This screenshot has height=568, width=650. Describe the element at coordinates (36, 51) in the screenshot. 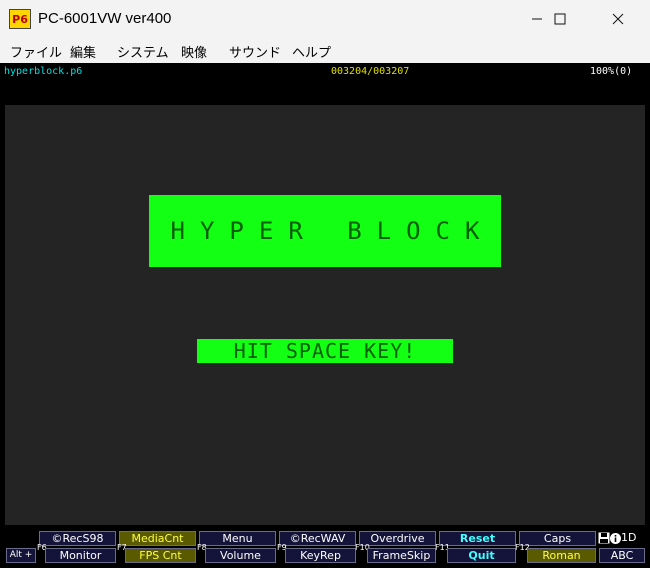

I see `menu-file: ファイル` at that location.